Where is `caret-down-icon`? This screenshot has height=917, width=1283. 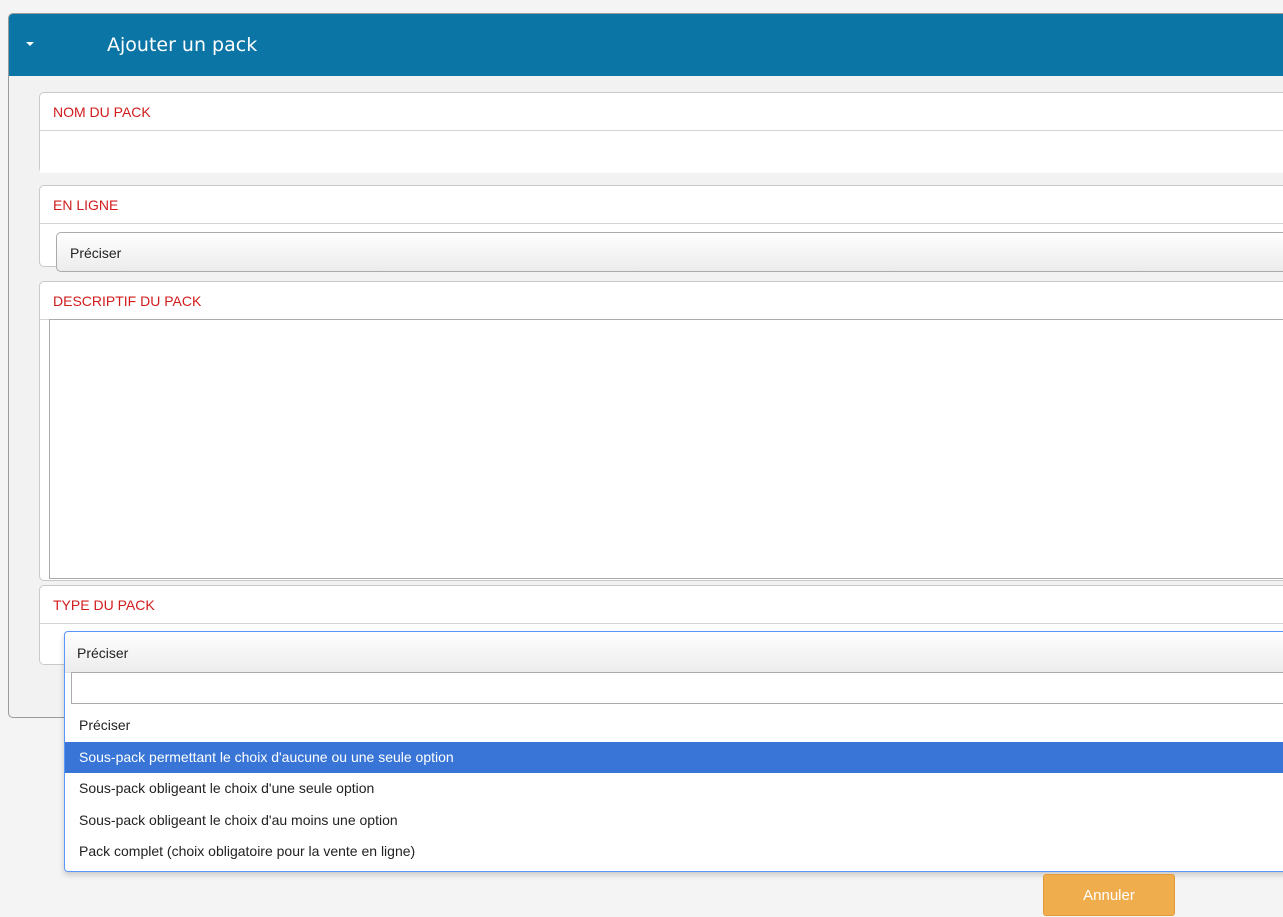 caret-down-icon is located at coordinates (30, 44).